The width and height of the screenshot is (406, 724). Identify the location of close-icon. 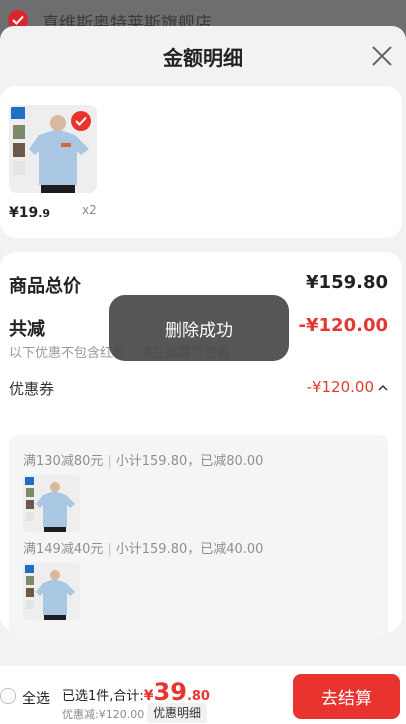
(382, 56).